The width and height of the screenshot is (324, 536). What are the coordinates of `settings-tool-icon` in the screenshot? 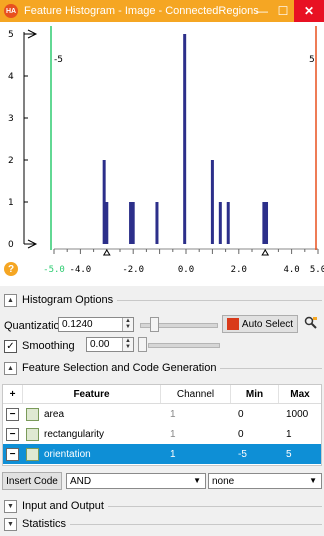 It's located at (311, 323).